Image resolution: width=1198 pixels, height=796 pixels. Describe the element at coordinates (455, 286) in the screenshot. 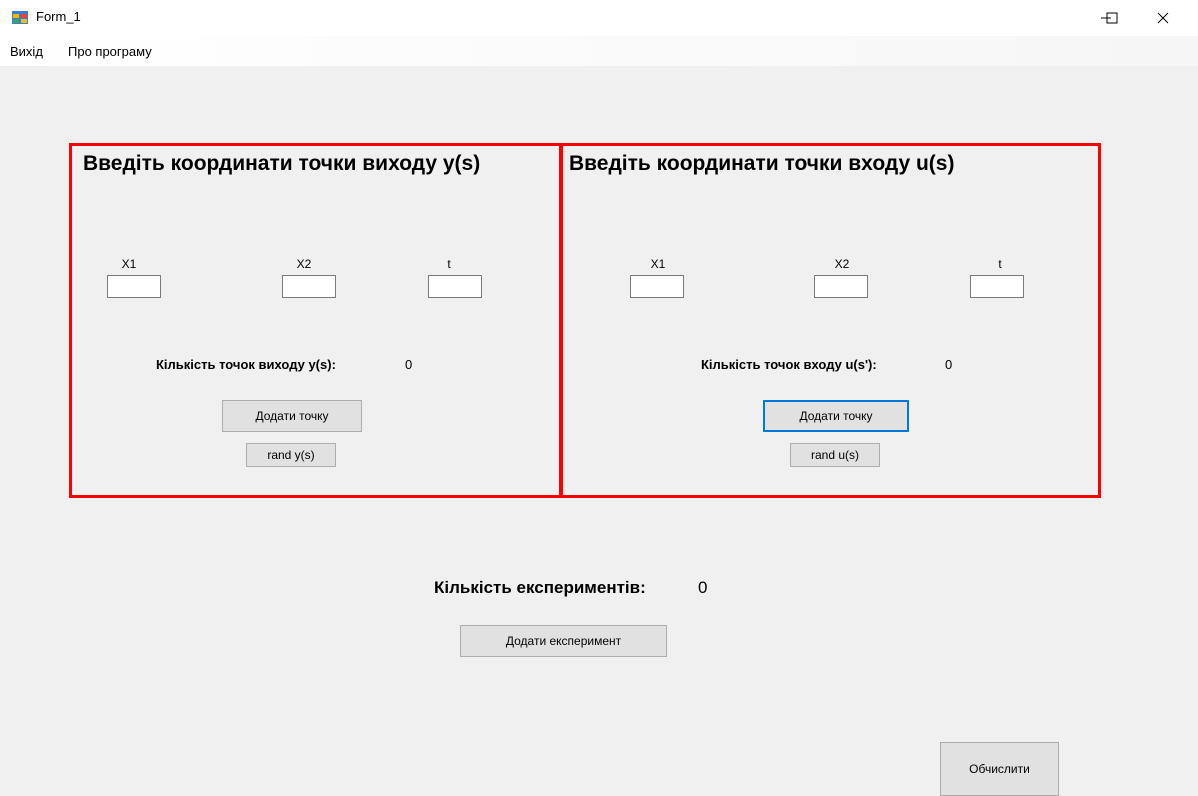

I see `output-t-input` at that location.